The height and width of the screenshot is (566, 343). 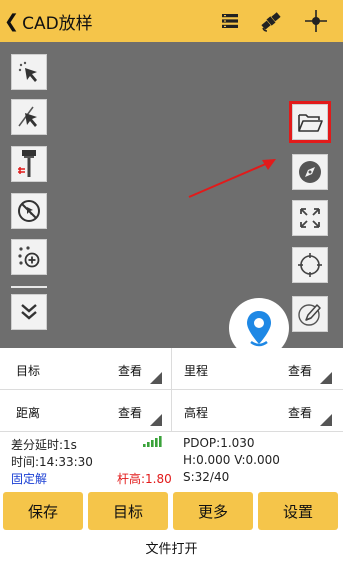 I want to click on info-cell-mileage: 里程 查看, so click(x=257, y=369).